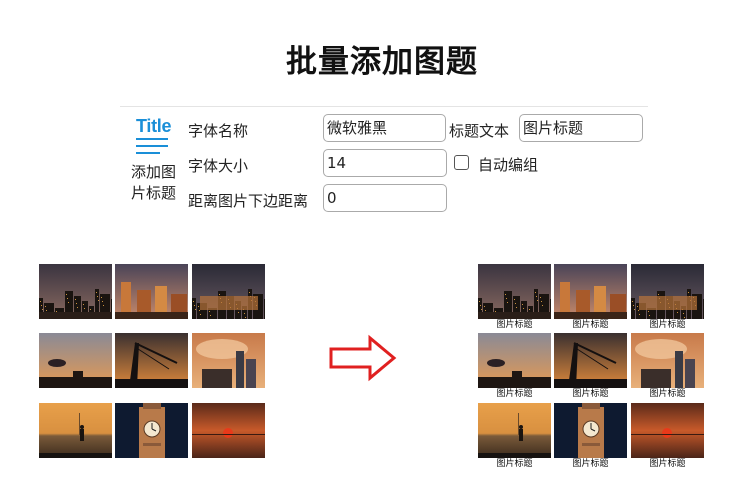 This screenshot has width=740, height=478. I want to click on auto-group-label: 自动编组, so click(508, 164).